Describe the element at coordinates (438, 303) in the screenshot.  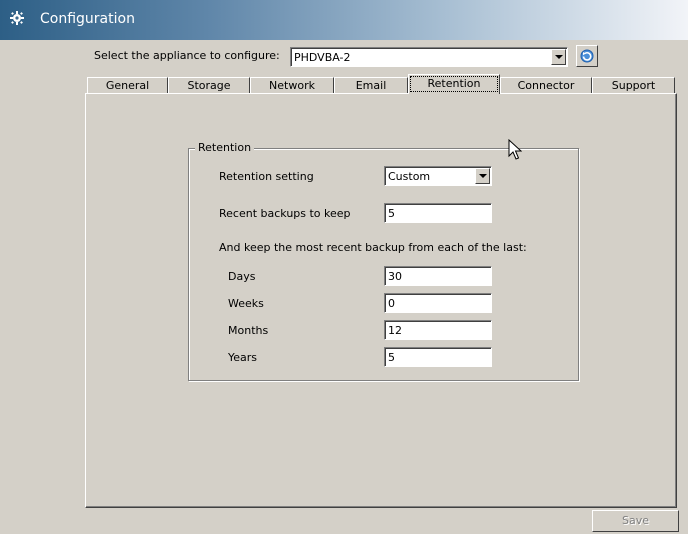
I see `weeks-input: 0` at that location.